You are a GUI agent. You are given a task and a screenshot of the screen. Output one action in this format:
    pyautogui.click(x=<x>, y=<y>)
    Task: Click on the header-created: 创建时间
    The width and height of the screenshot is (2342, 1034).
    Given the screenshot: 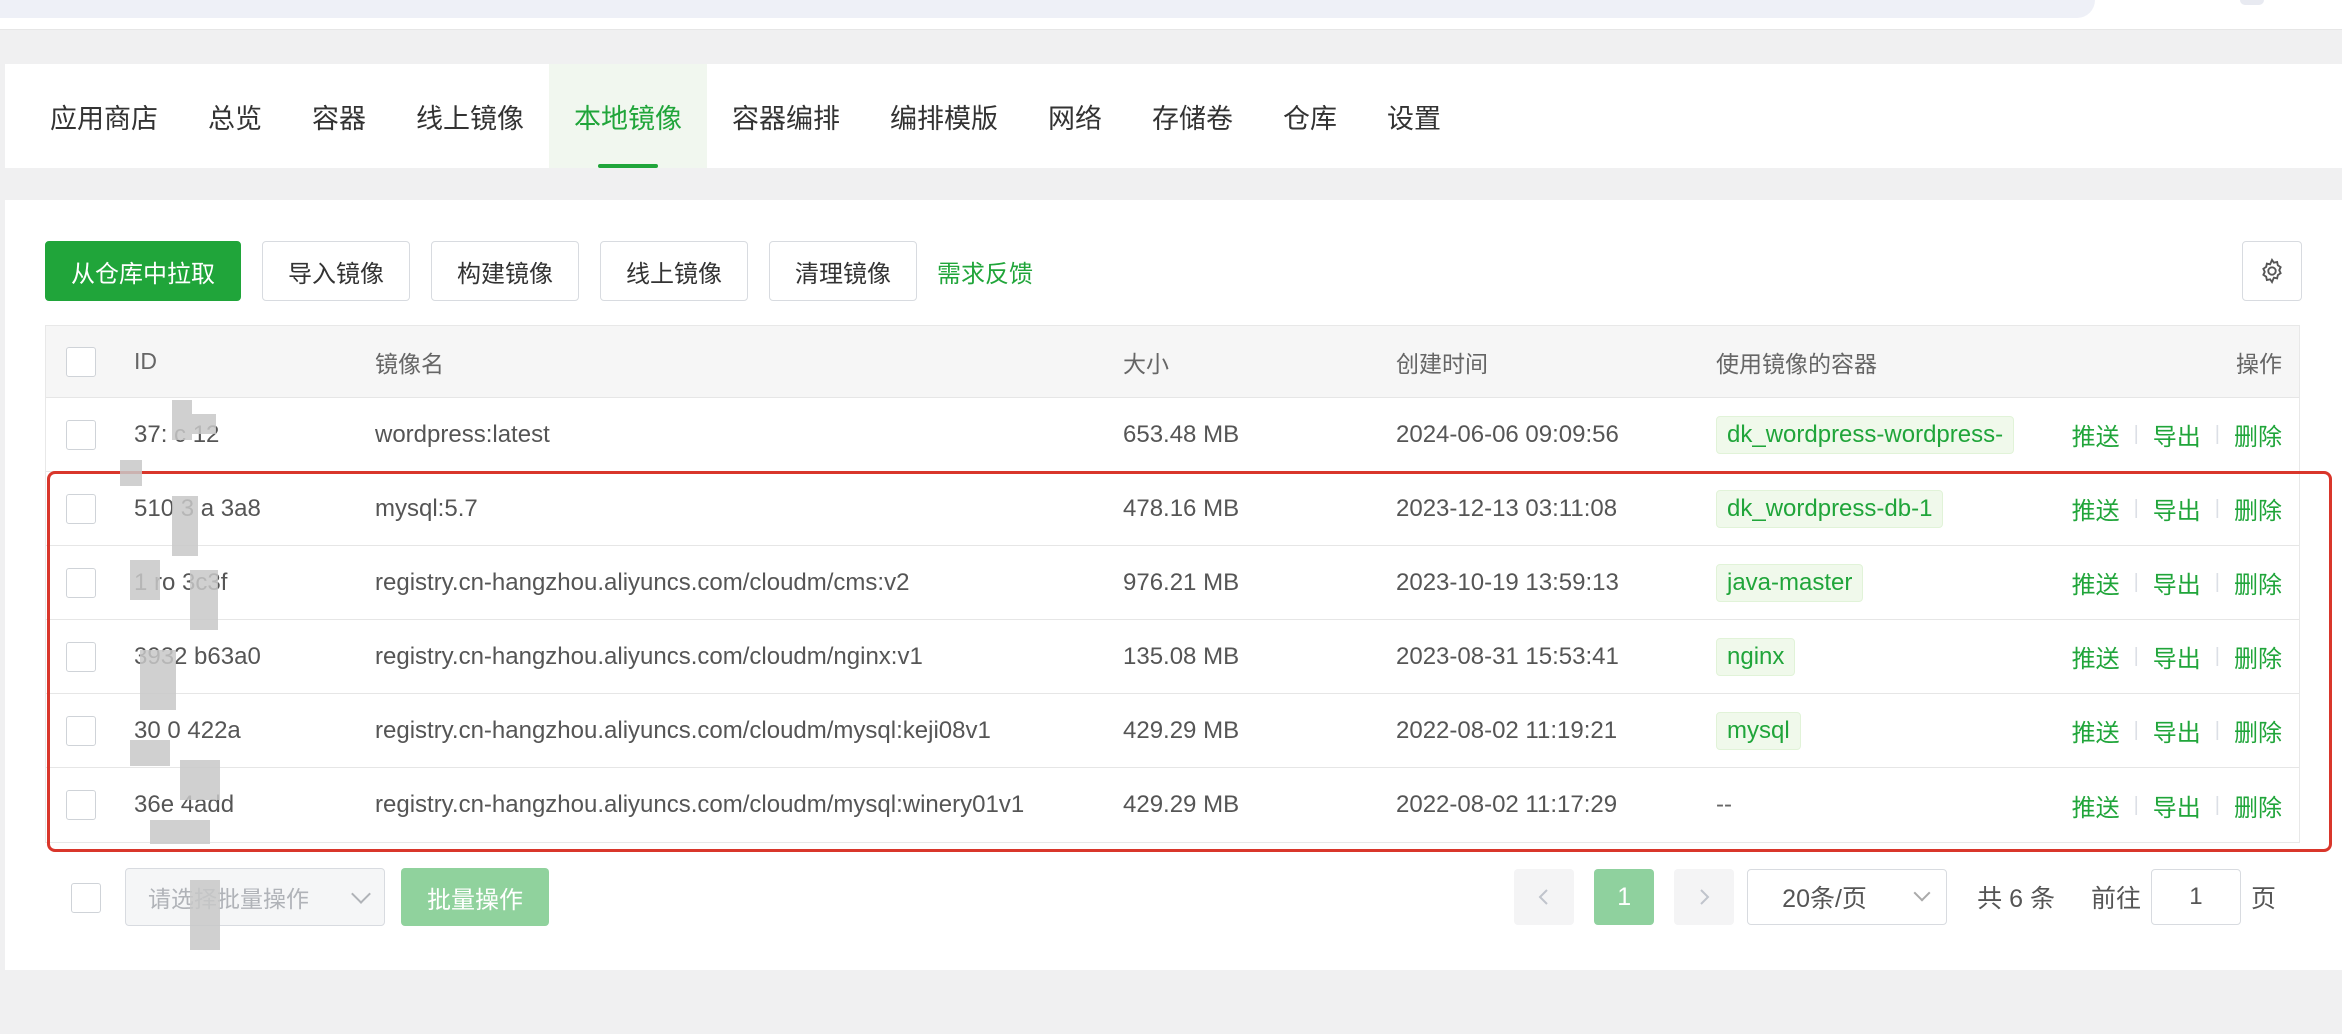 What is the action you would take?
    pyautogui.click(x=1546, y=361)
    